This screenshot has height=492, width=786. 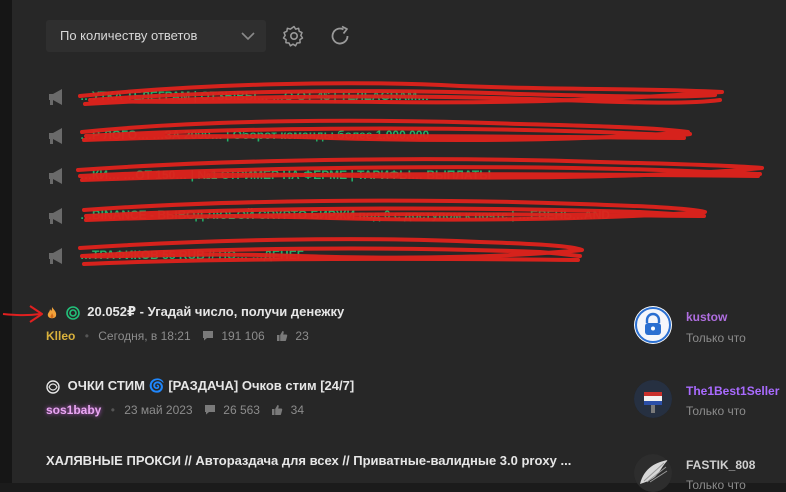 What do you see at coordinates (294, 36) in the screenshot?
I see `gear-icon` at bounding box center [294, 36].